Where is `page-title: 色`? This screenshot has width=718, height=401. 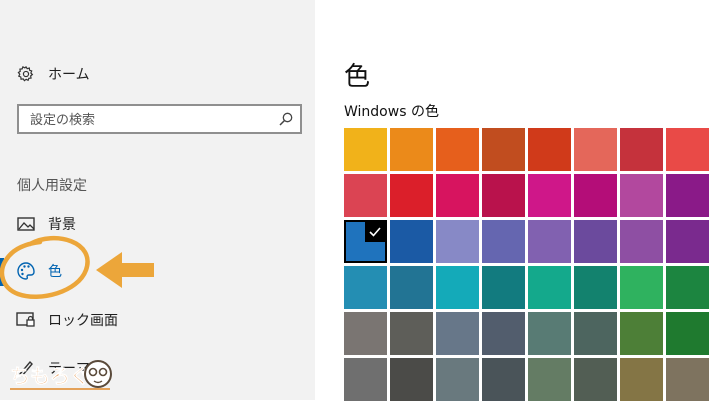 page-title: 色 is located at coordinates (357, 77).